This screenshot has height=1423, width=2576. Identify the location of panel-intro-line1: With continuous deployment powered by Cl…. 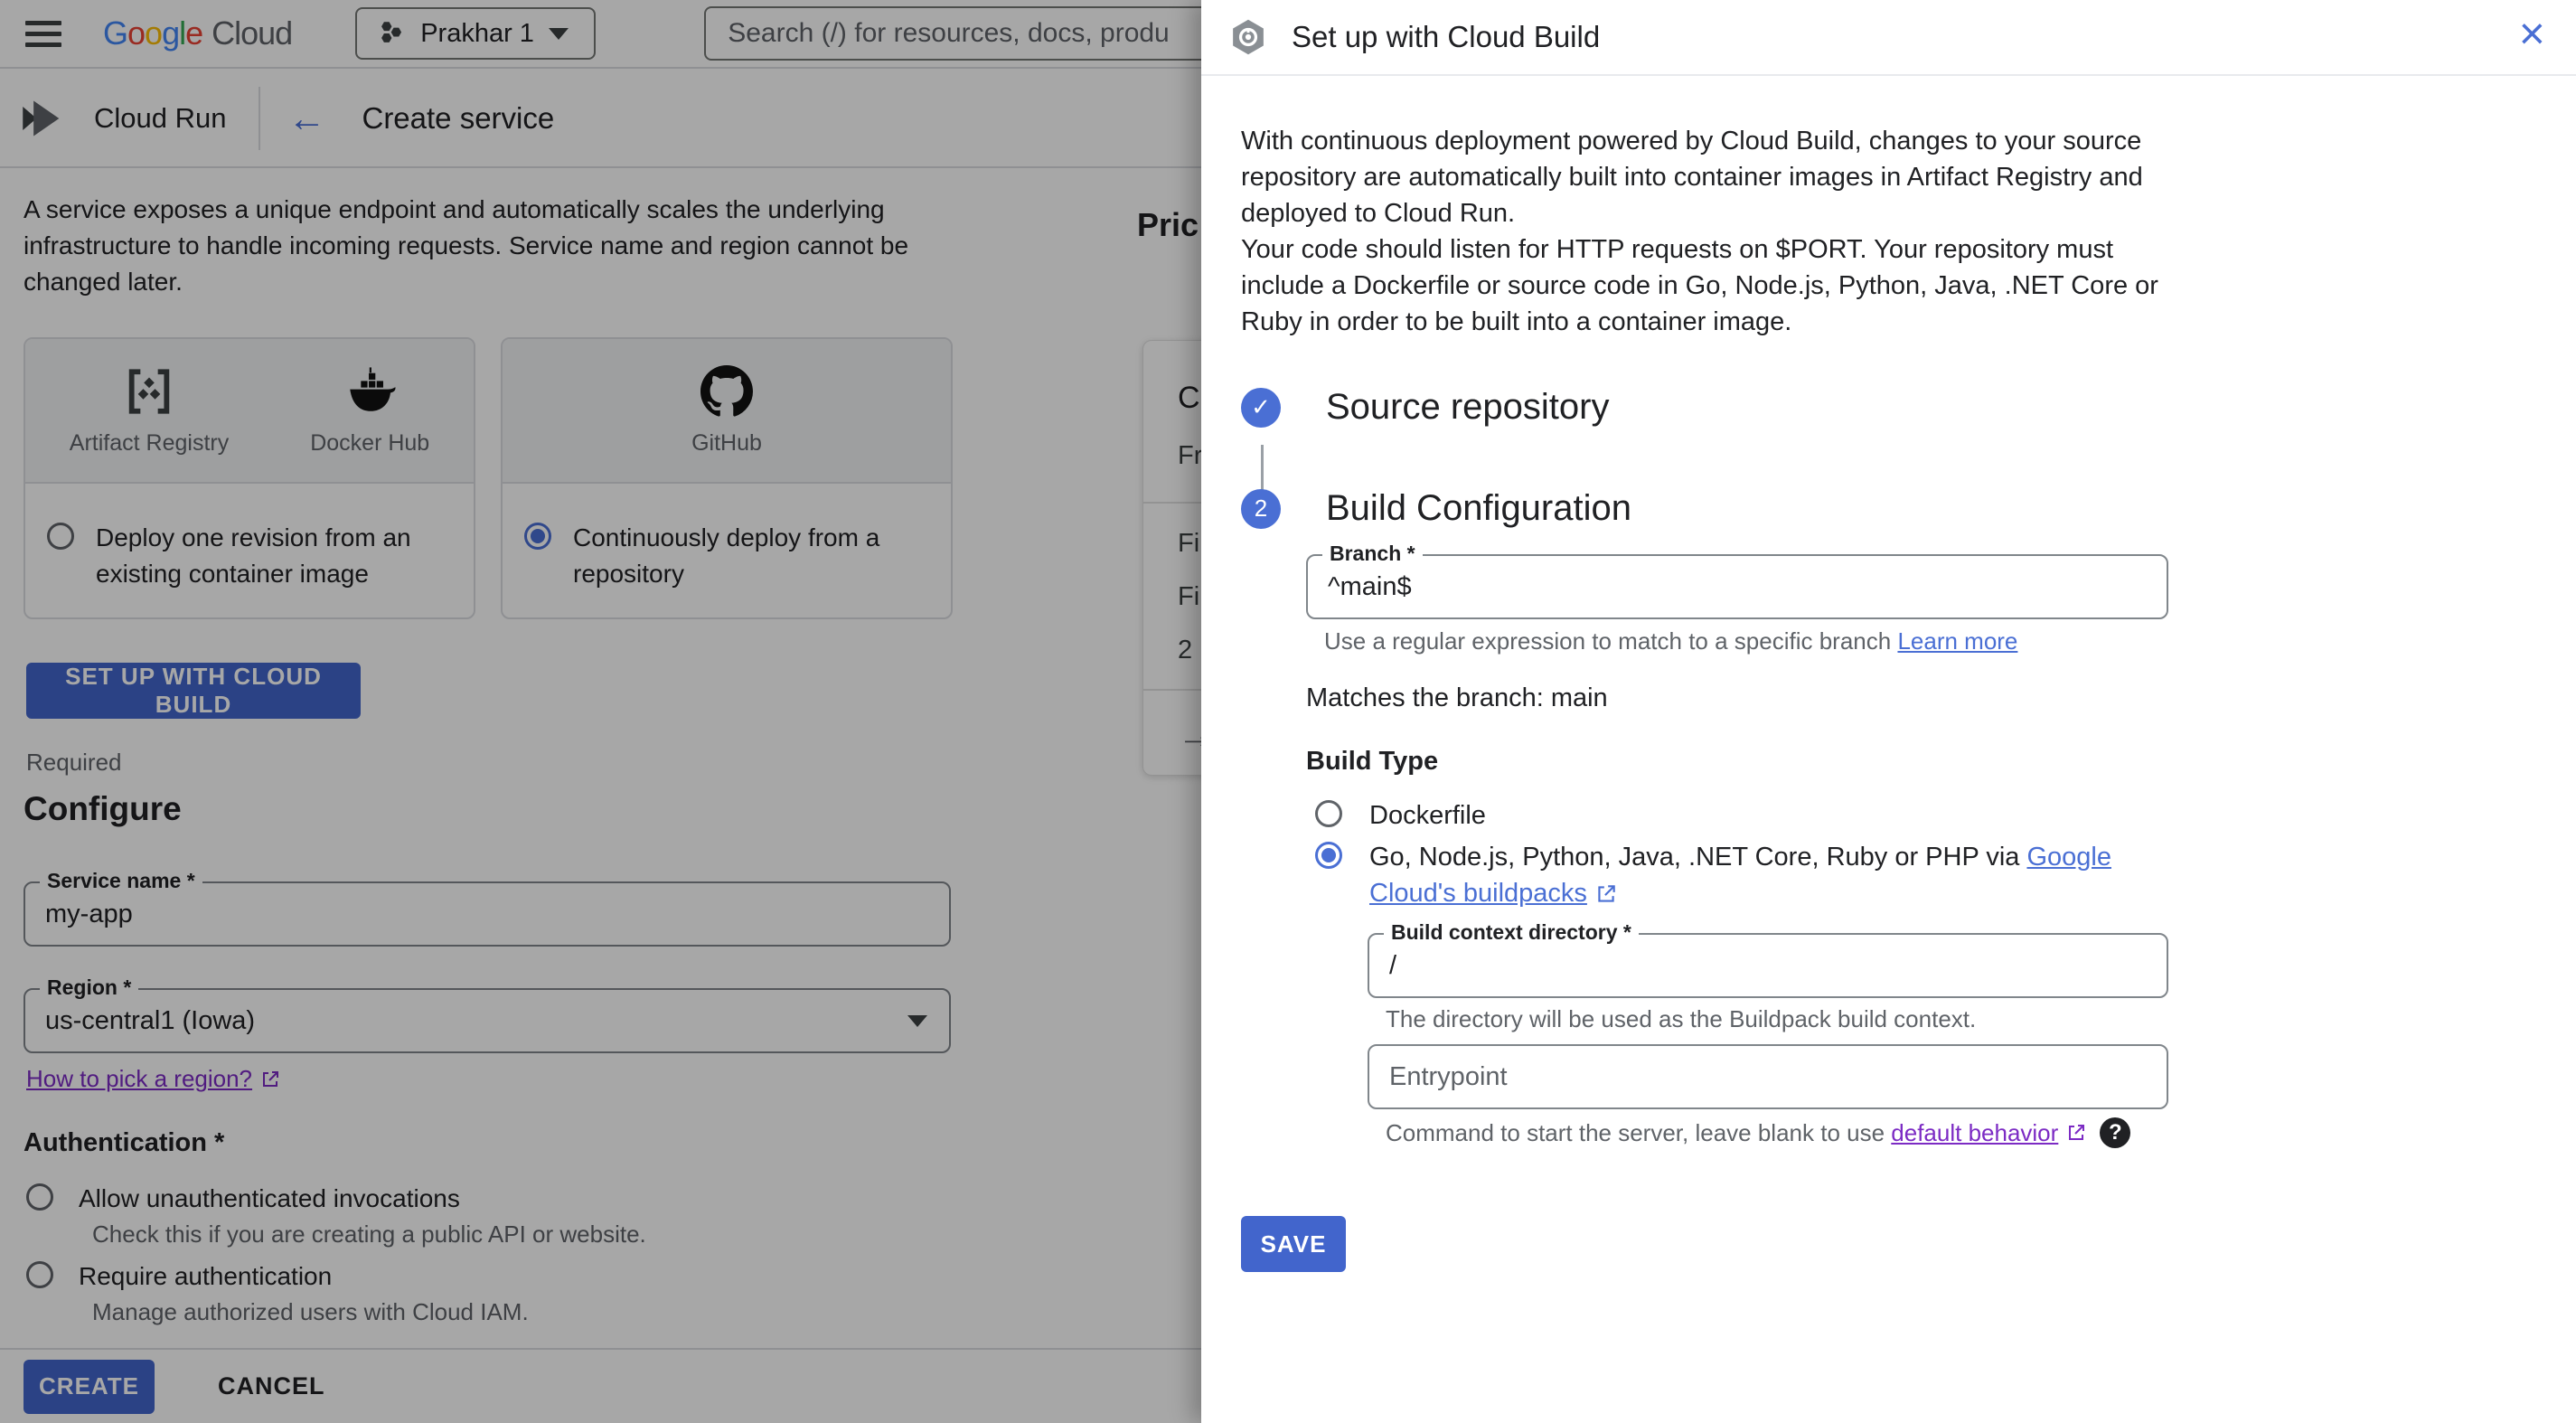
(1692, 178).